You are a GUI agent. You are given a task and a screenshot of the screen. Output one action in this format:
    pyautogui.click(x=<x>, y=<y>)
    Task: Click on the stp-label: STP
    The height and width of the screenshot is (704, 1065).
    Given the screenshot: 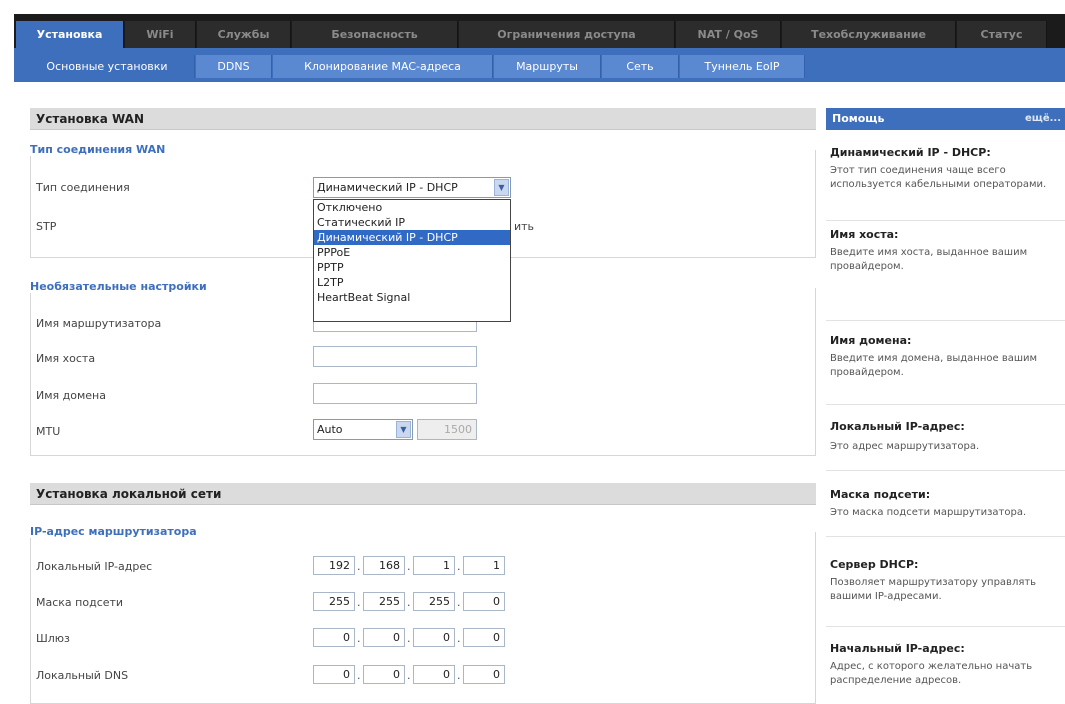 What is the action you would take?
    pyautogui.click(x=46, y=226)
    